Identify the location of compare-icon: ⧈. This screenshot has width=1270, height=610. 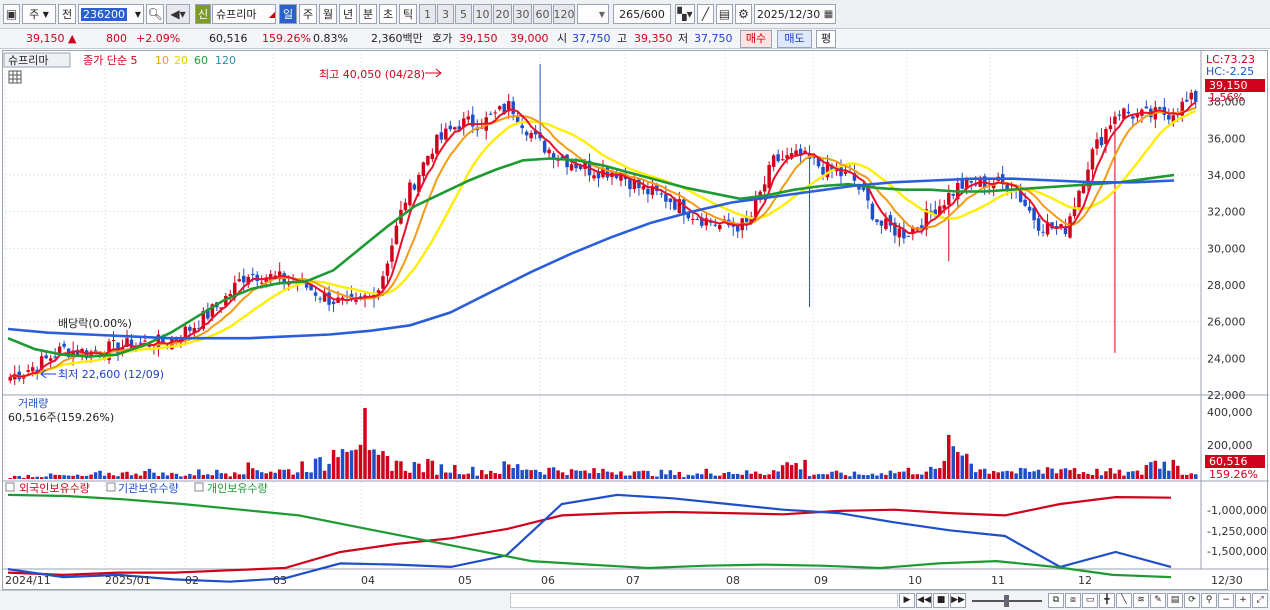
(1073, 600).